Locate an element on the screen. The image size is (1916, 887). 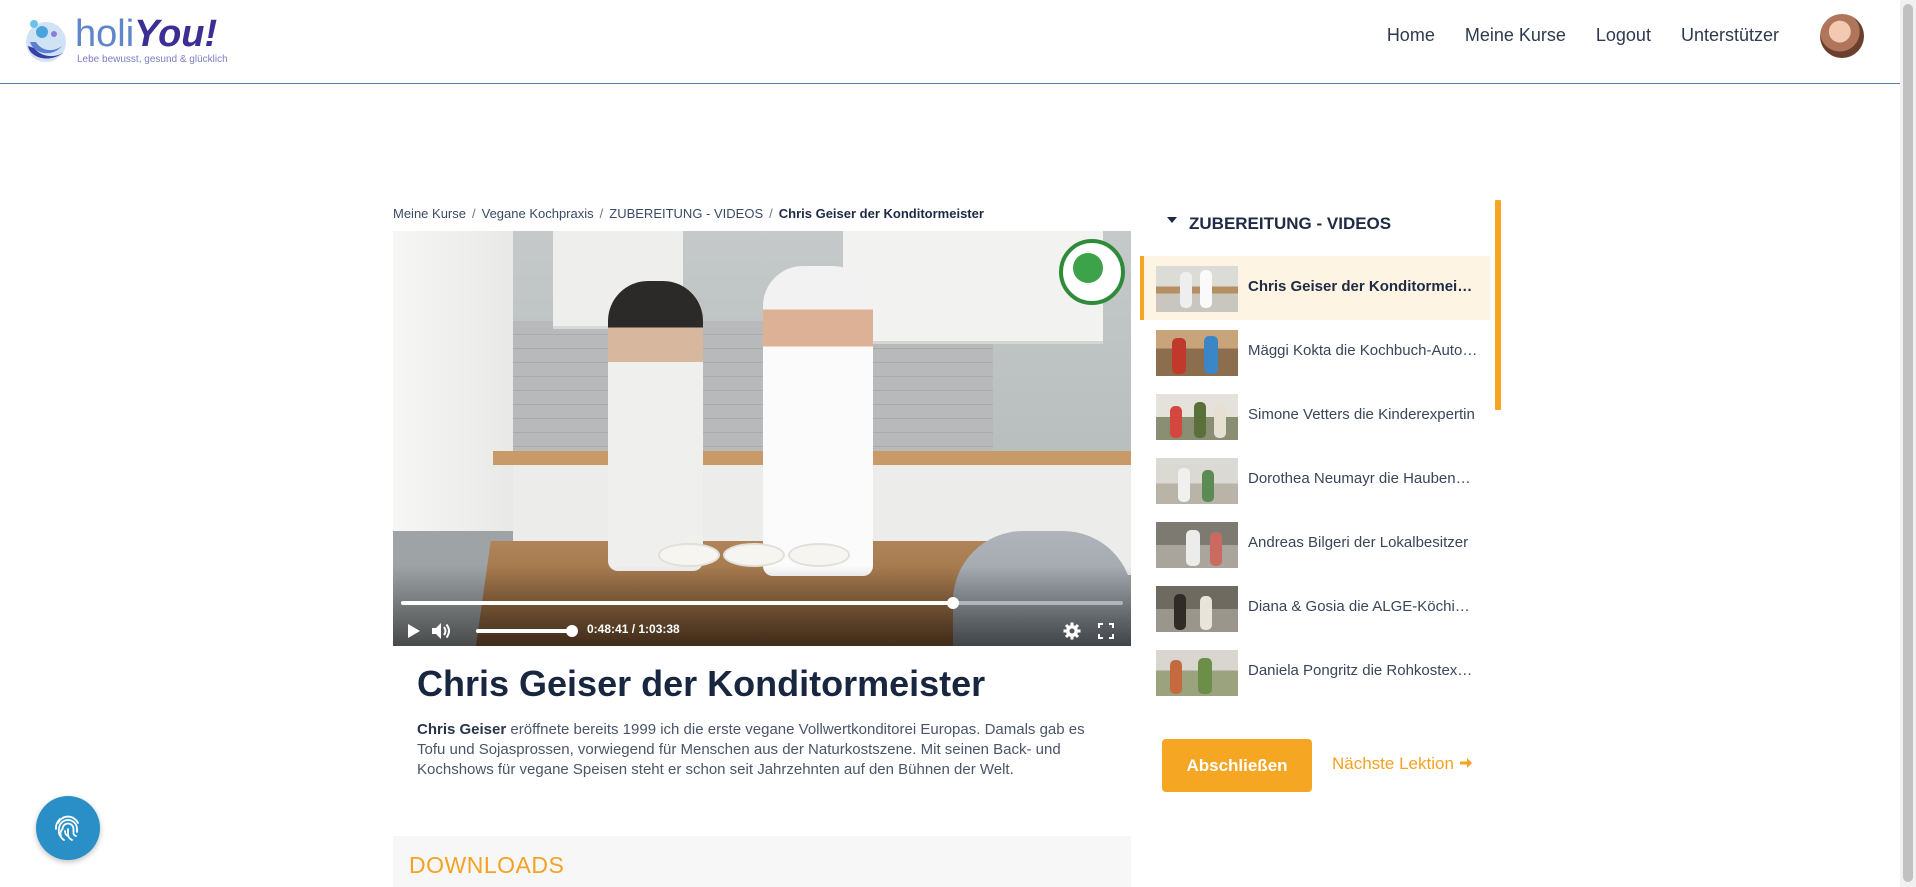
page-scrollbar-thumb is located at coordinates (1908, 443).